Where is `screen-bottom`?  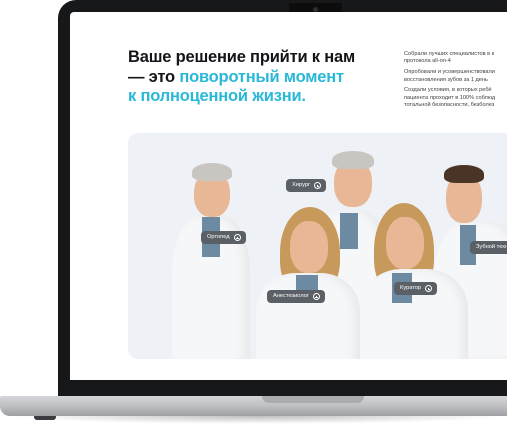
screen-bottom is located at coordinates (288, 374).